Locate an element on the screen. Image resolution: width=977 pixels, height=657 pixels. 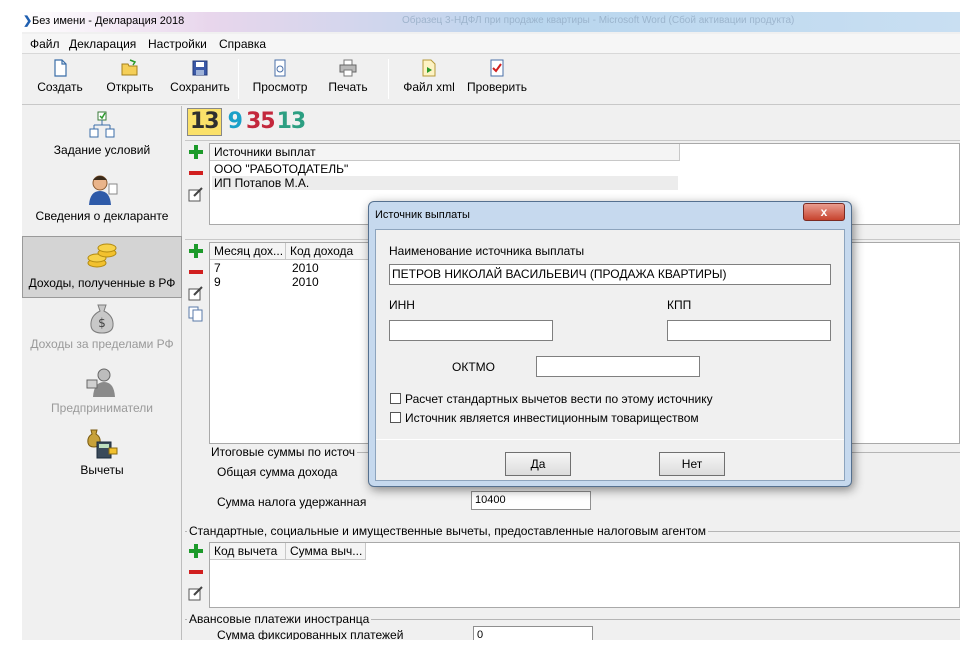
preview-icon is located at coordinates (280, 68).